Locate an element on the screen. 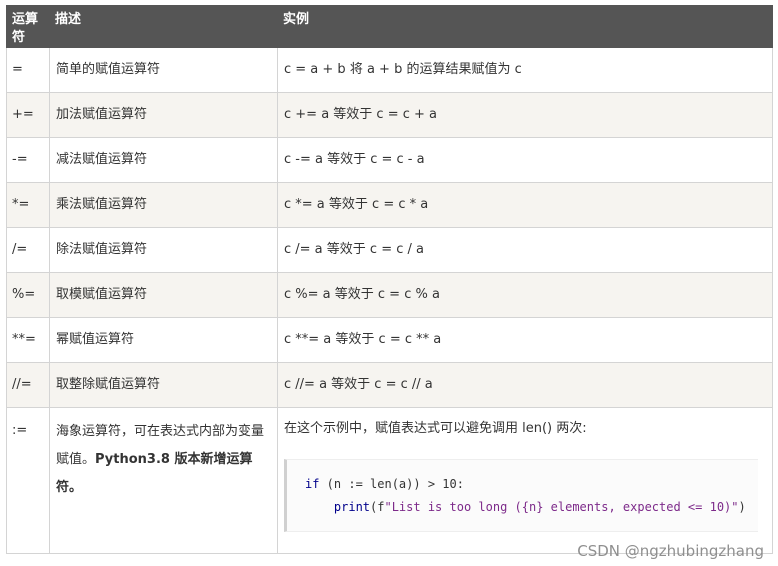  operator-cell: += is located at coordinates (28, 115).